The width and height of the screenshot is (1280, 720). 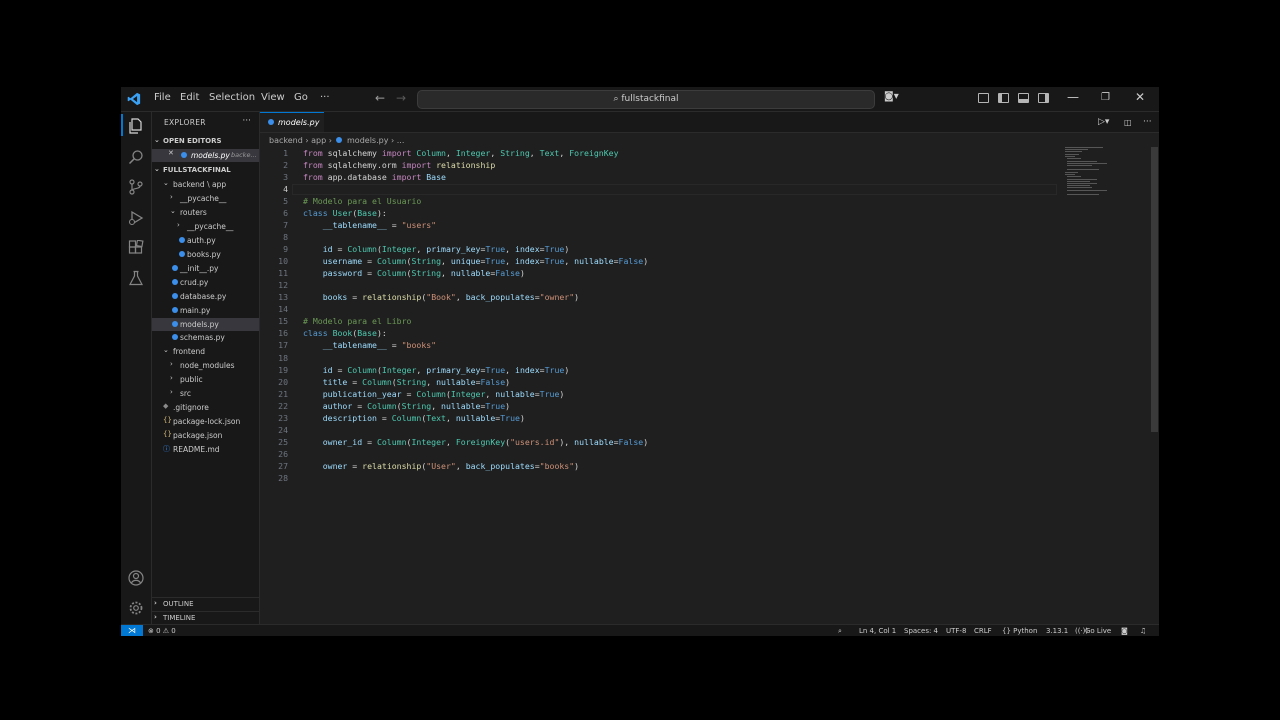 What do you see at coordinates (205, 170) in the screenshot?
I see `project-section: ⌄ FULLSTACKFINAL` at bounding box center [205, 170].